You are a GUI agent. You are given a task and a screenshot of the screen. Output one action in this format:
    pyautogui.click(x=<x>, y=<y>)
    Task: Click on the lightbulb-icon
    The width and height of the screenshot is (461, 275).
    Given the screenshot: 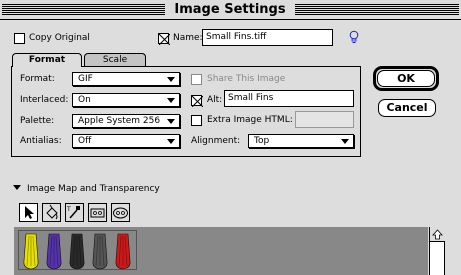 What is the action you would take?
    pyautogui.click(x=354, y=37)
    